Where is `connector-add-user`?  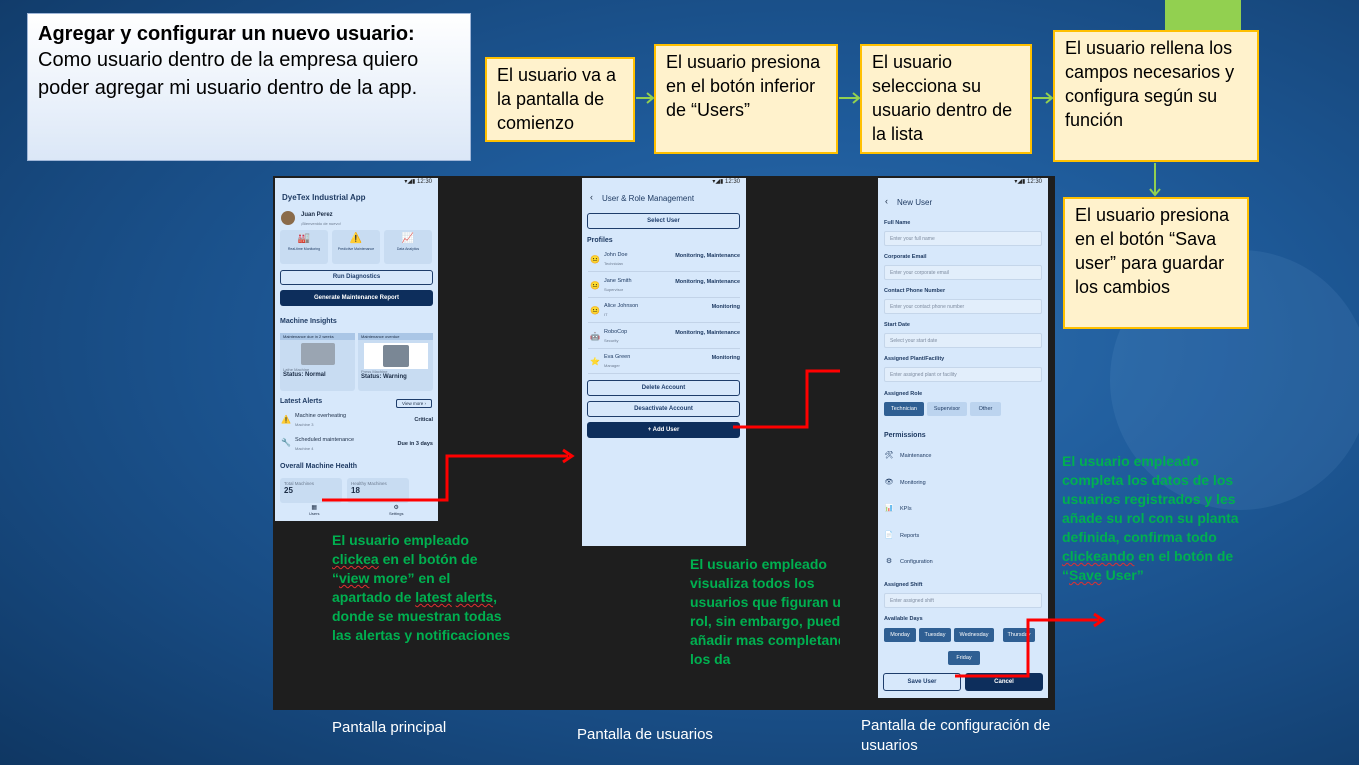 connector-add-user is located at coordinates (786, 399).